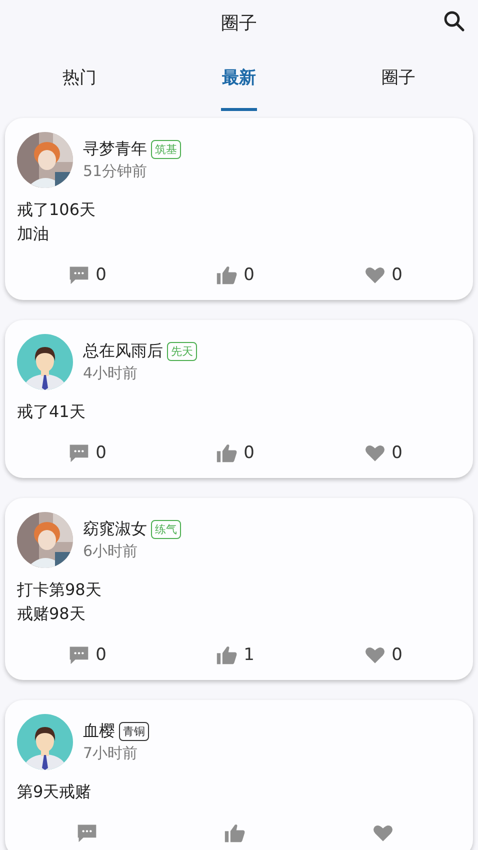 Image resolution: width=478 pixels, height=850 pixels. I want to click on post-time: 7小时前, so click(111, 753).